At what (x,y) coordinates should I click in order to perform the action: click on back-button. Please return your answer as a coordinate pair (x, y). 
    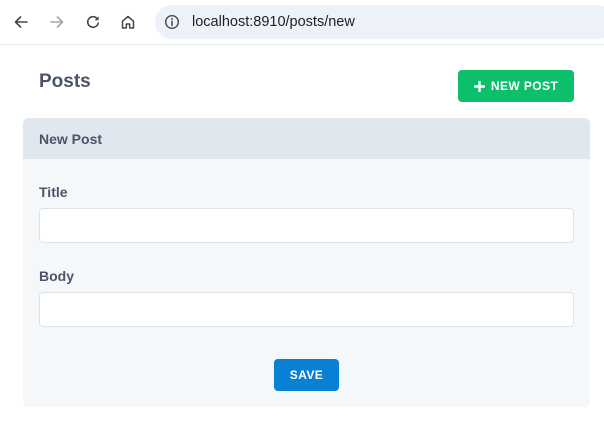
    Looking at the image, I should click on (21, 22).